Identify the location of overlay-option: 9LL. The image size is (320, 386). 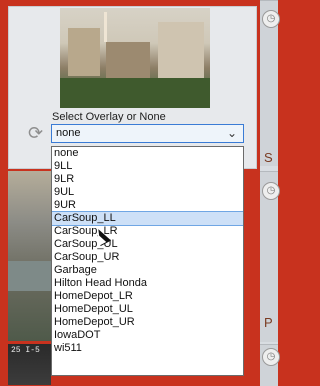
(147, 166).